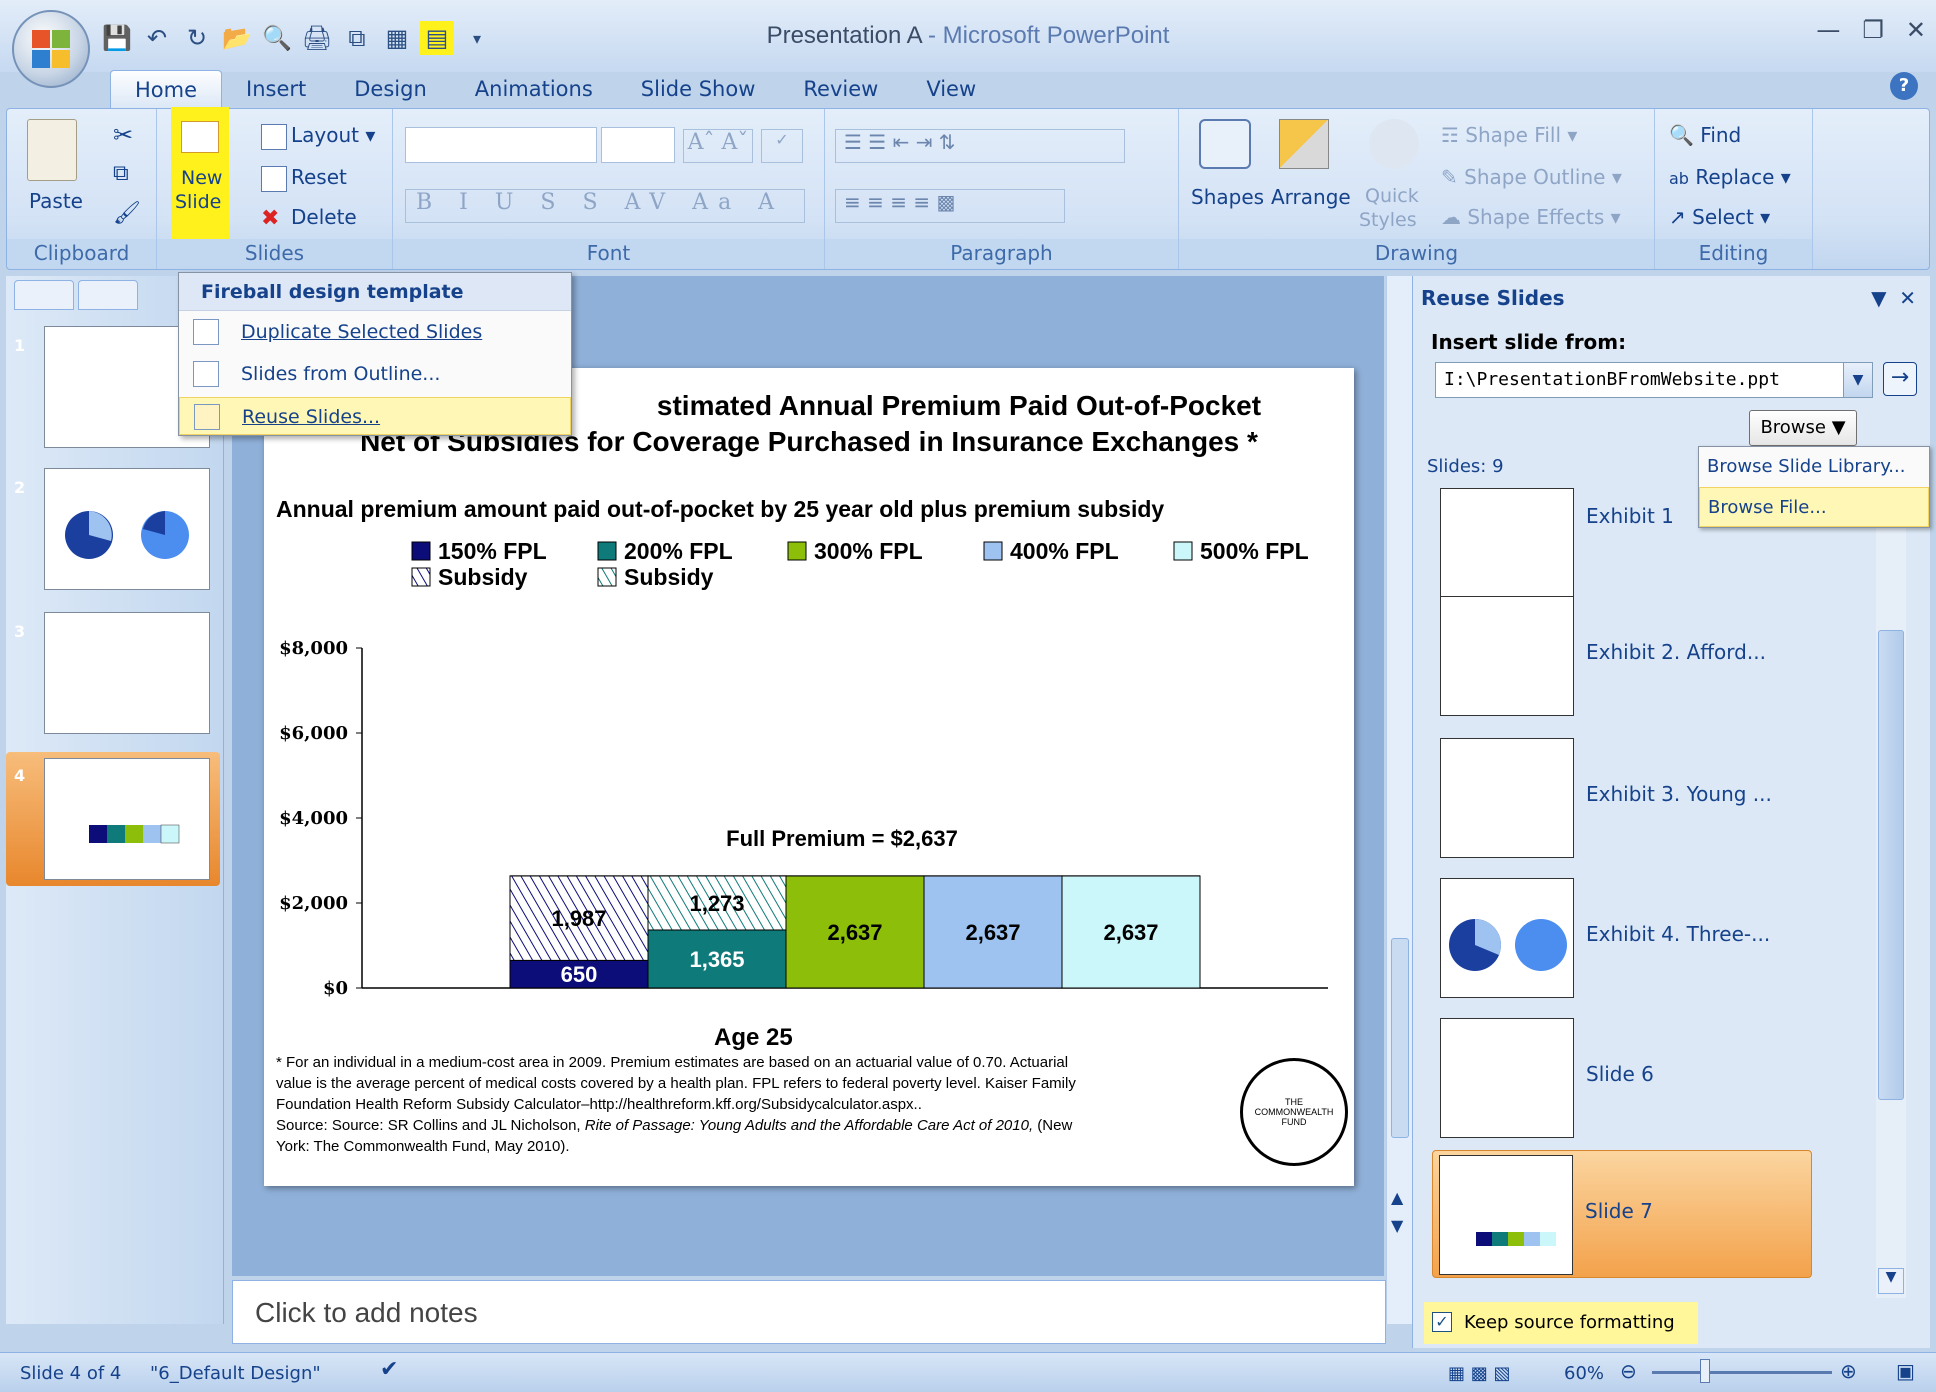  I want to click on prev-slide-icon: ▲, so click(1397, 1197).